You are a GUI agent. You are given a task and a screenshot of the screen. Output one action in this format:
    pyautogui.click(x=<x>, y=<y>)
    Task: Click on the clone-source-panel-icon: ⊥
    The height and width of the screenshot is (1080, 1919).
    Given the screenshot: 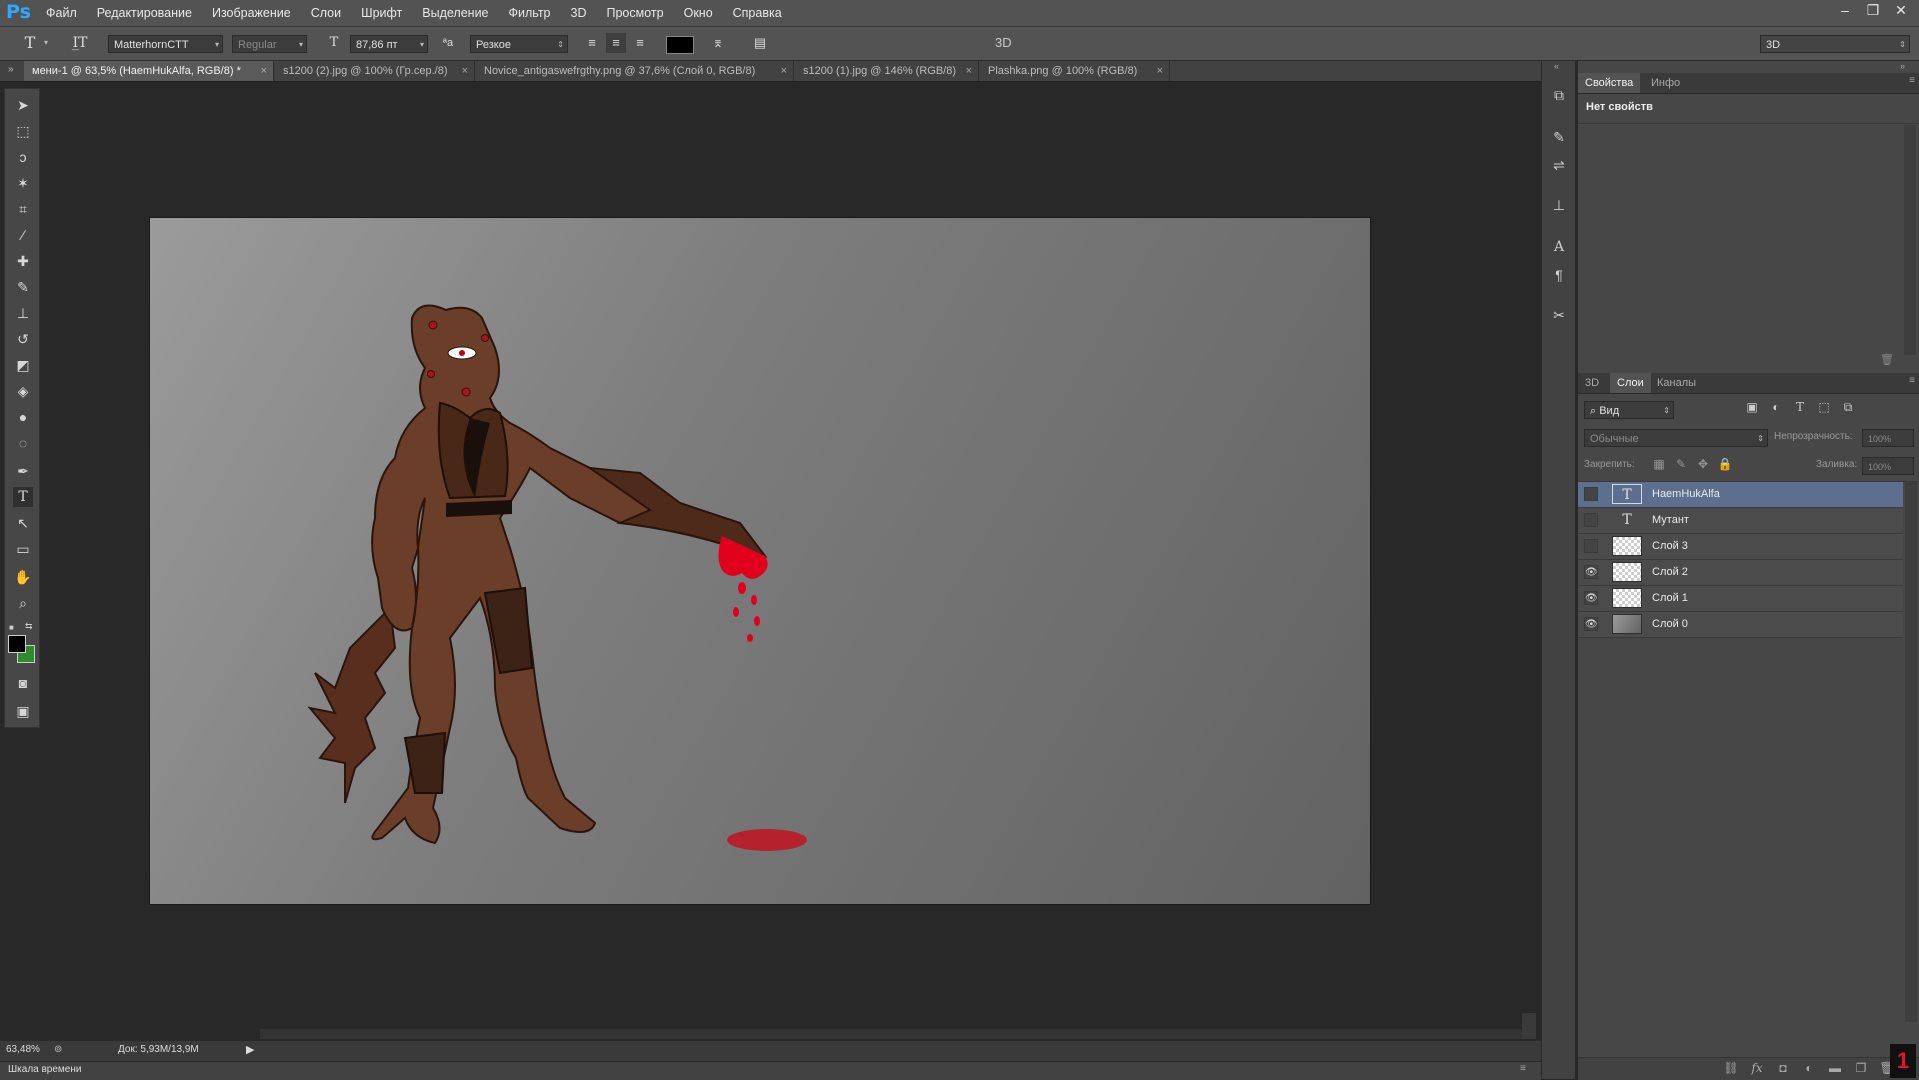 What is the action you would take?
    pyautogui.click(x=1559, y=205)
    